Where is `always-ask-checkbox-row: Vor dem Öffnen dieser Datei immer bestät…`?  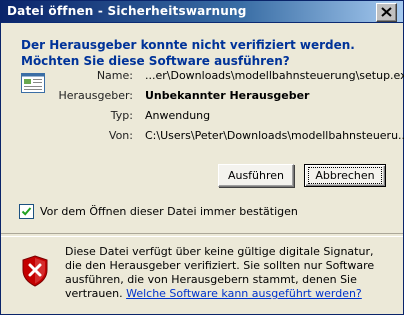 always-ask-checkbox-row: Vor dem Öffnen dieser Datei immer bestät… is located at coordinates (158, 211).